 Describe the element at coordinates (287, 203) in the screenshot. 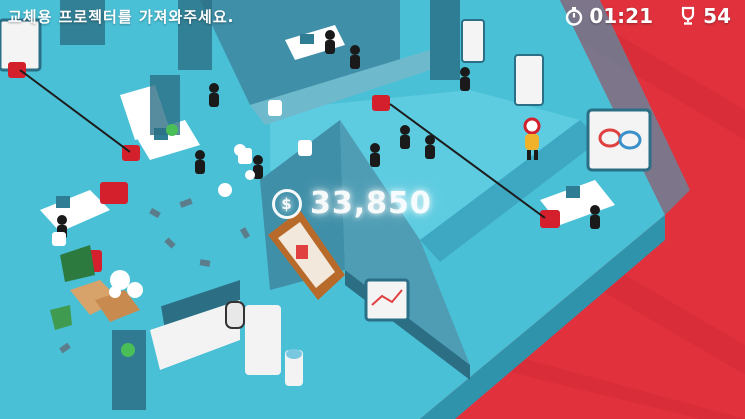

I see `dollar-coin-icon: $` at that location.